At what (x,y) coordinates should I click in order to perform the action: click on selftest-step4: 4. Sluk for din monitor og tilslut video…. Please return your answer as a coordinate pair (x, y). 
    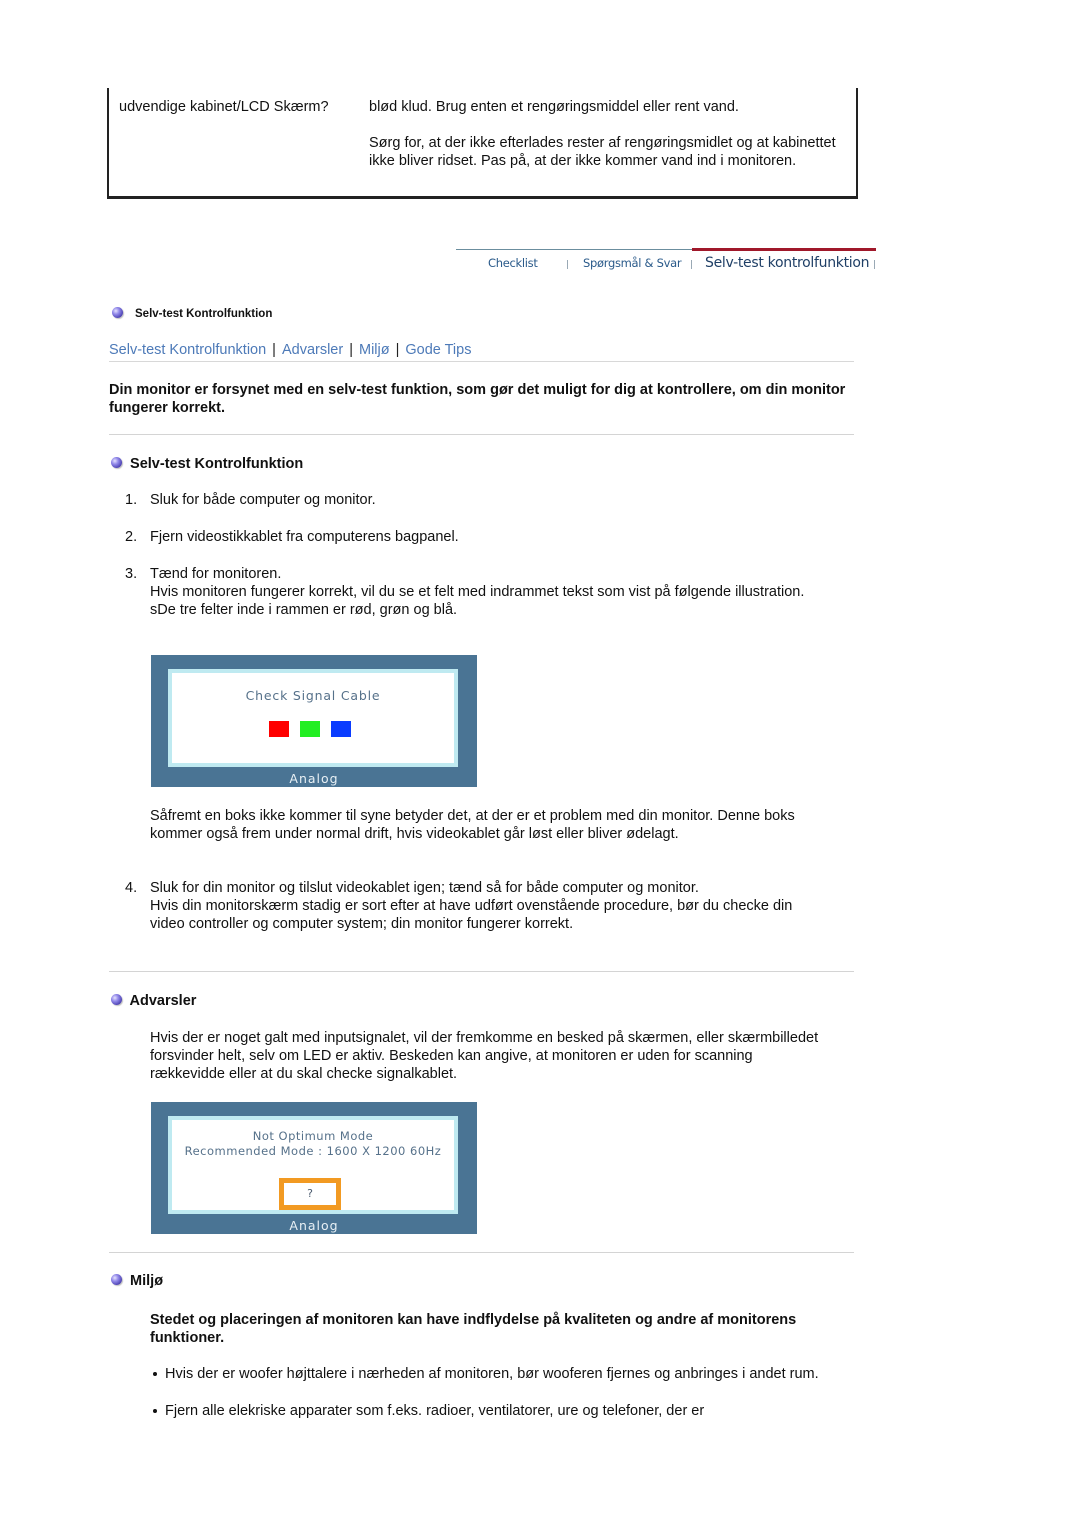
    Looking at the image, I should click on (469, 906).